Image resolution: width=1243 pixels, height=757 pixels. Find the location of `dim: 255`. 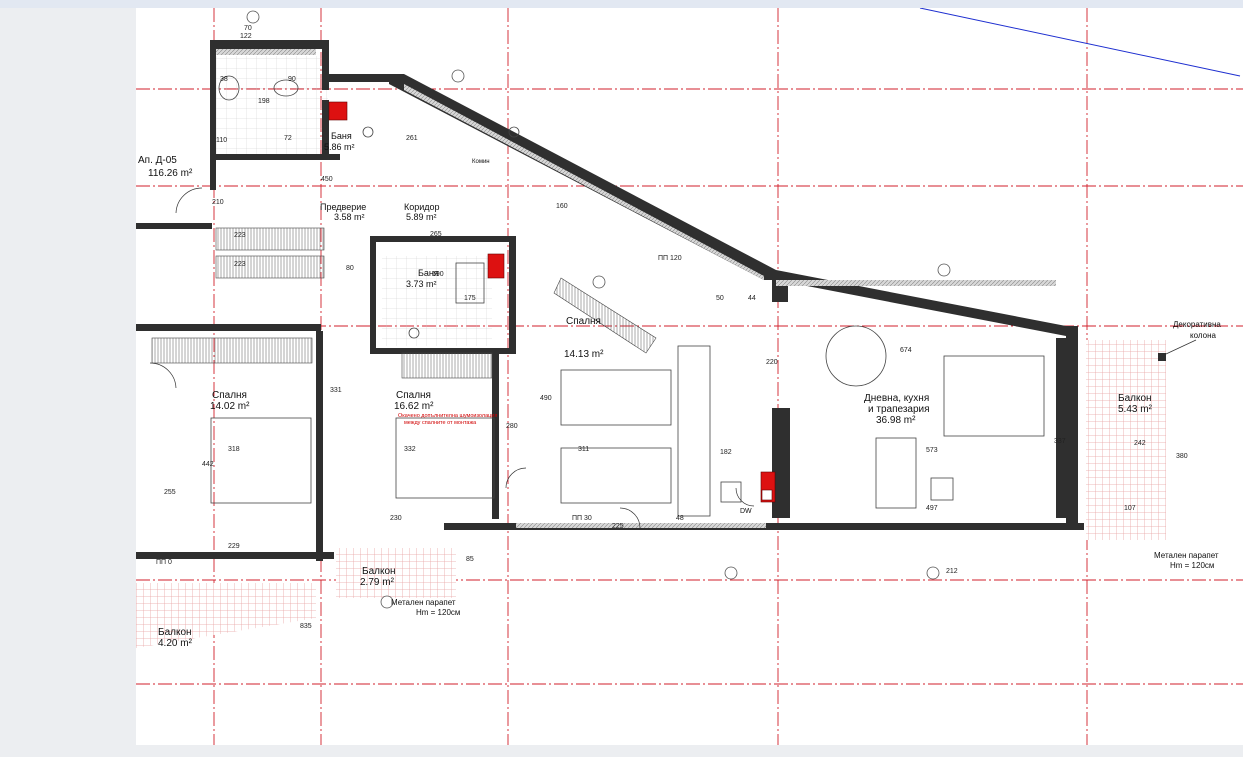

dim: 255 is located at coordinates (170, 492).